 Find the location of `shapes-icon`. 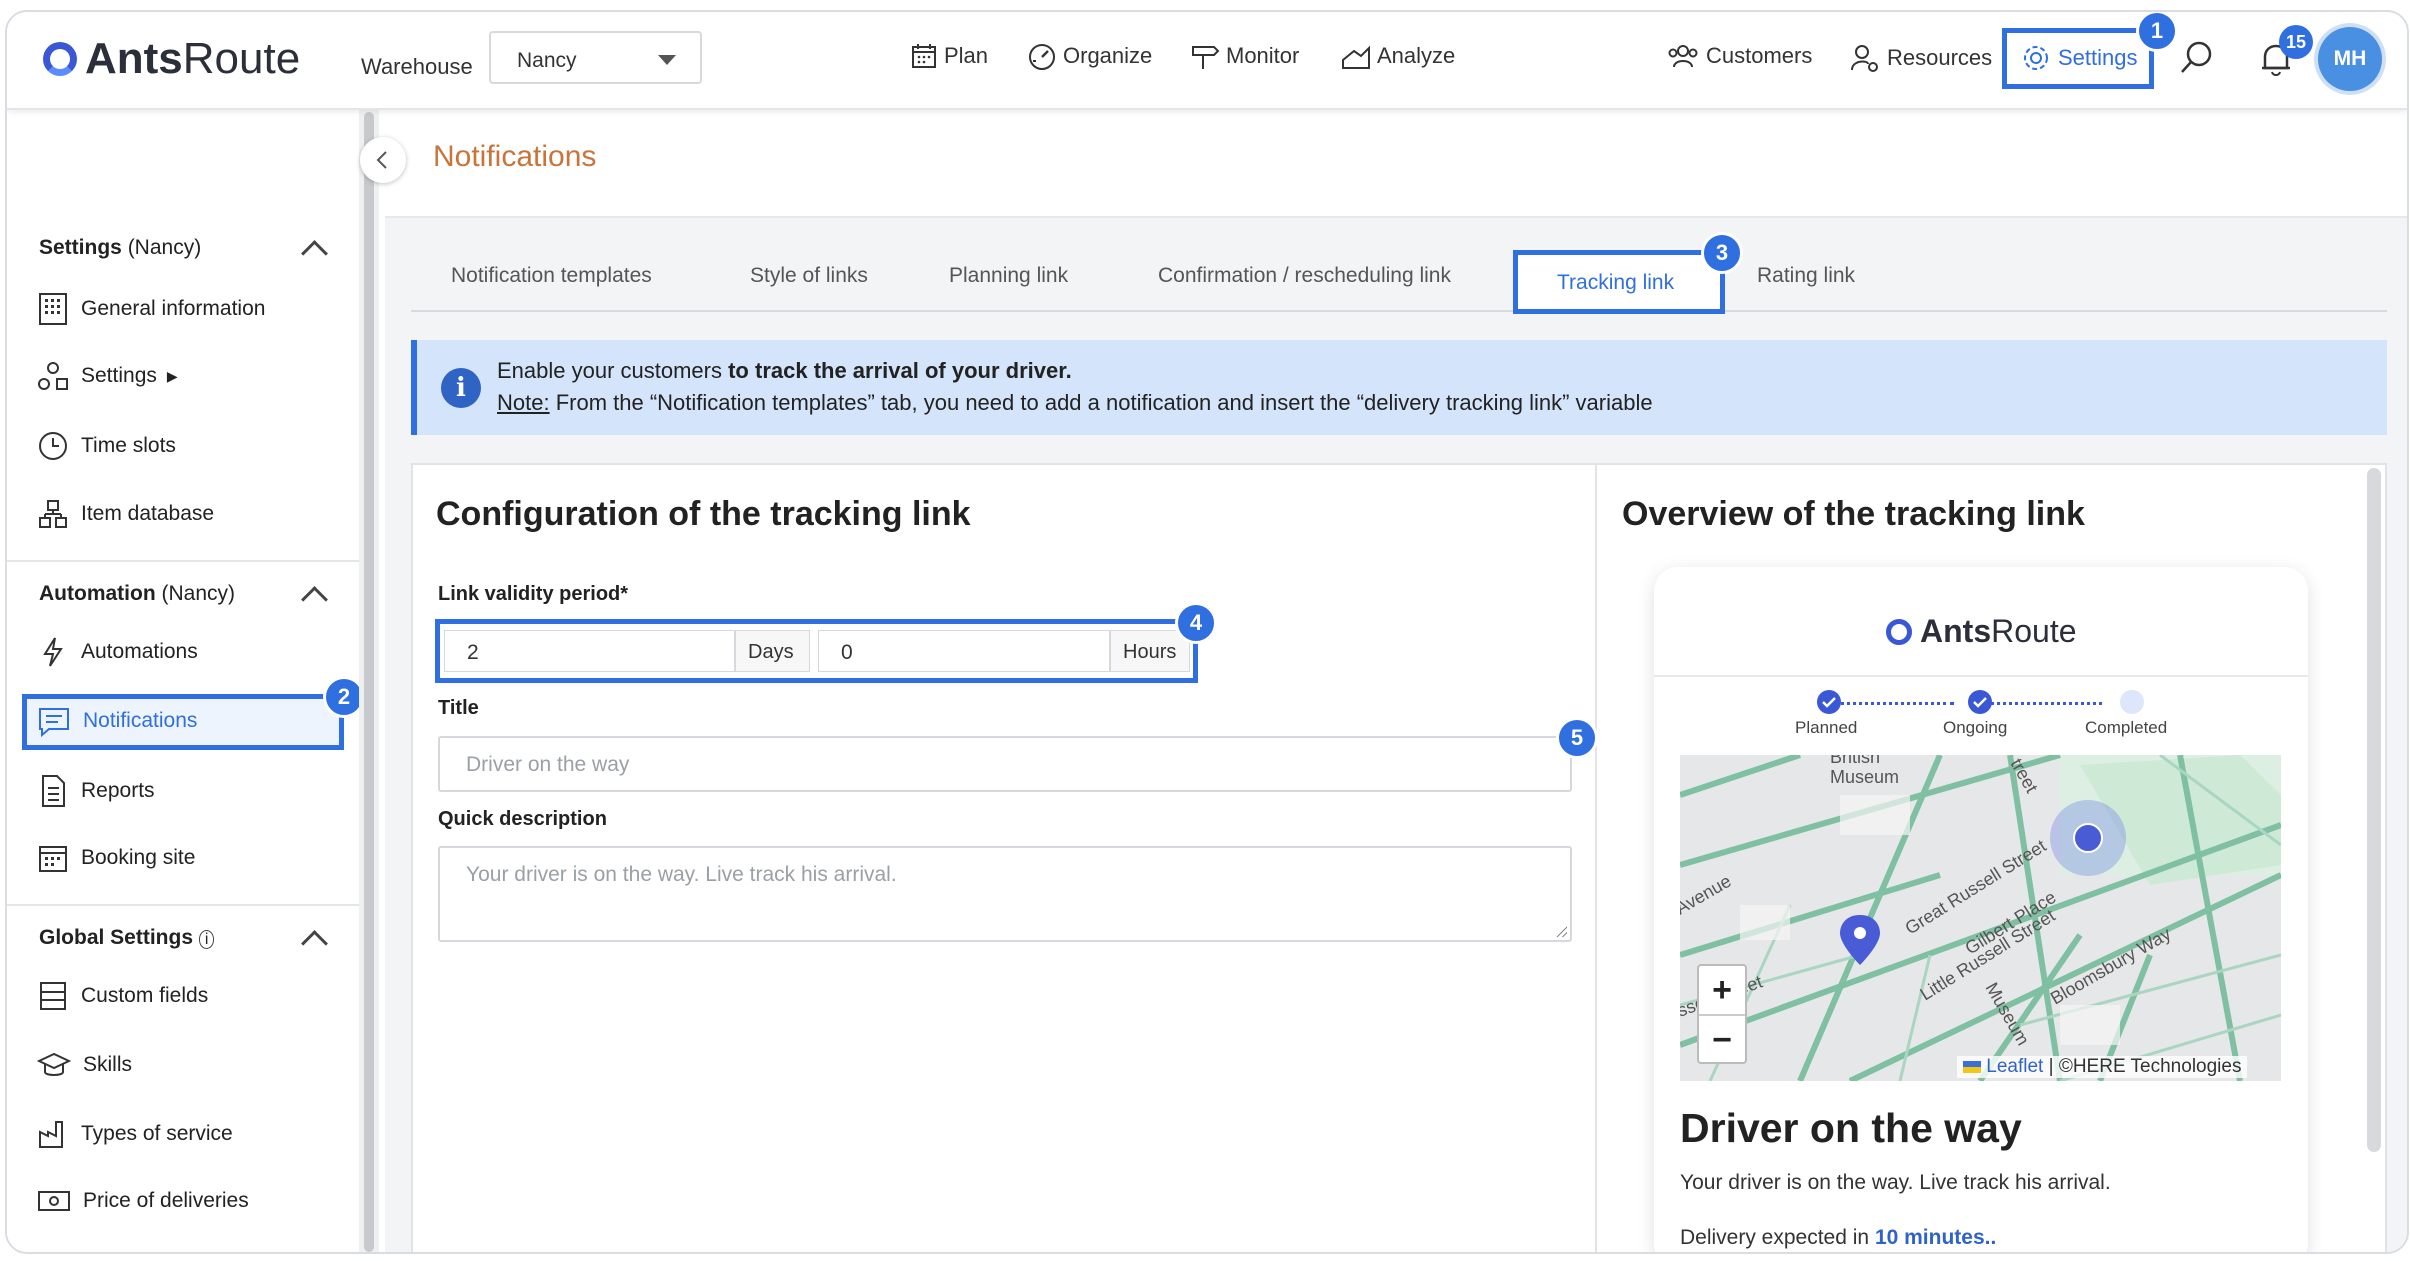

shapes-icon is located at coordinates (53, 376).